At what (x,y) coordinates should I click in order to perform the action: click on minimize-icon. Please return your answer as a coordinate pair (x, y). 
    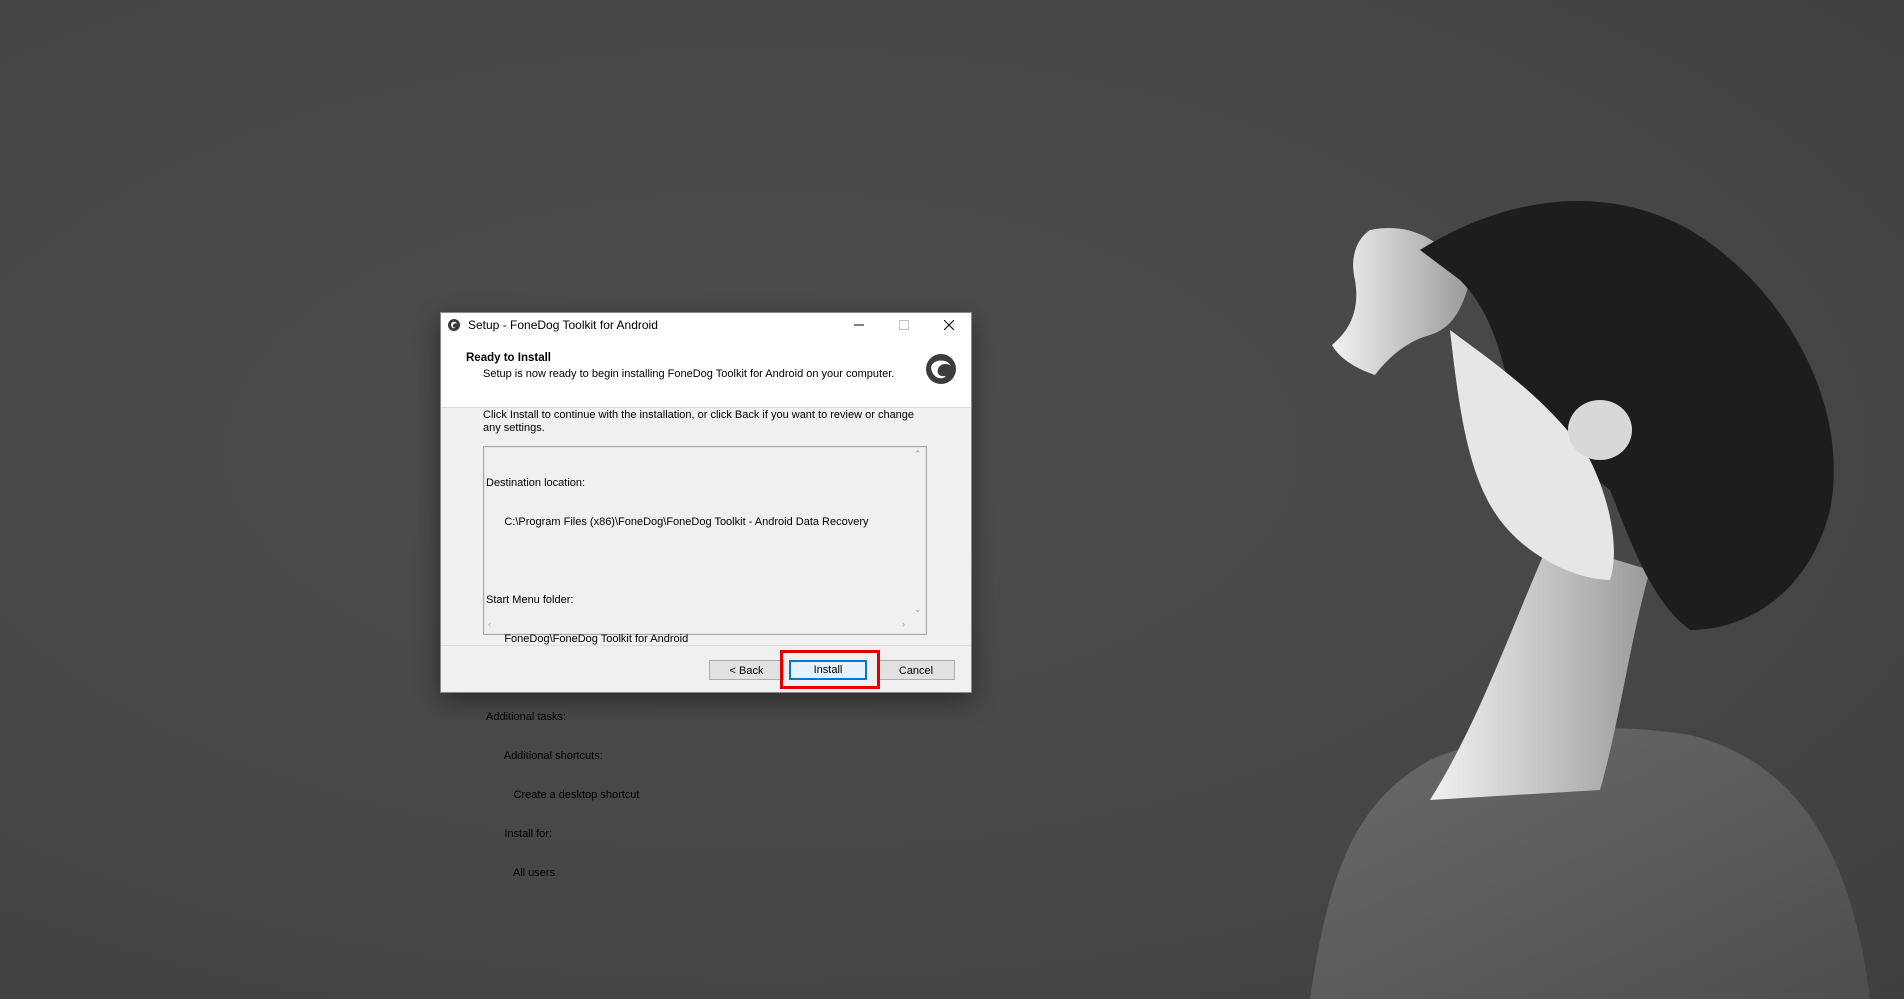
    Looking at the image, I should click on (858, 325).